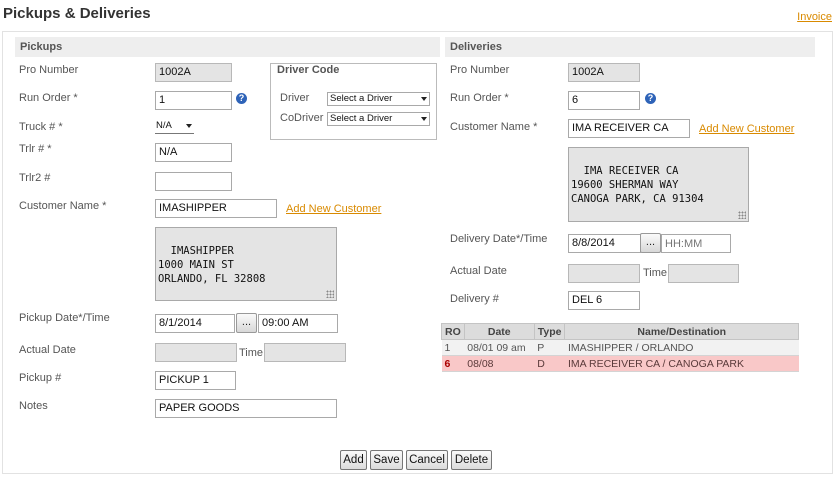  What do you see at coordinates (604, 100) in the screenshot?
I see `delivery-run-order-input: 6` at bounding box center [604, 100].